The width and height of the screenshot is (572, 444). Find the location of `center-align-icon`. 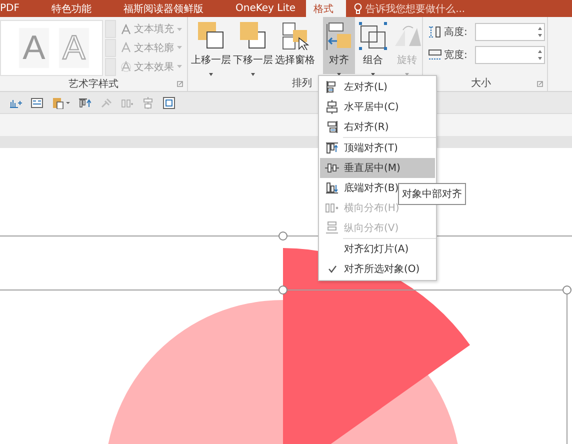

center-align-icon is located at coordinates (148, 102).